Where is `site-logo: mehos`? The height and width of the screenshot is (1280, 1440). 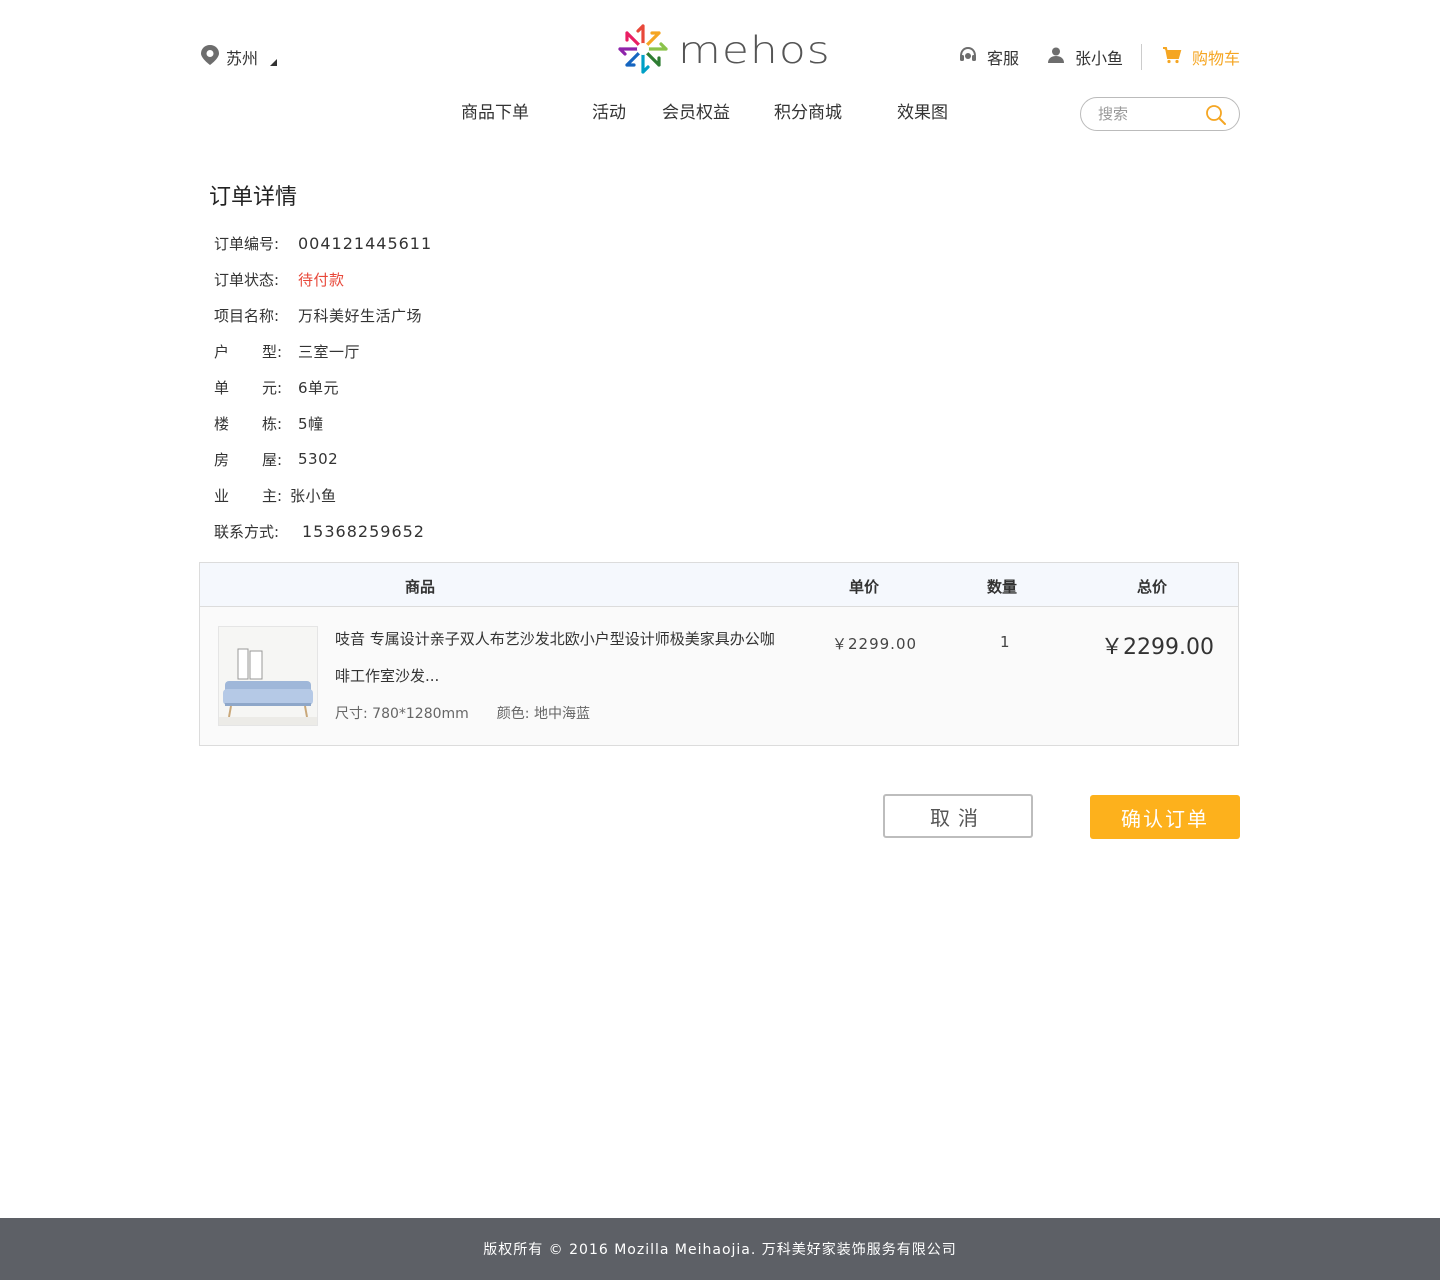 site-logo: mehos is located at coordinates (723, 51).